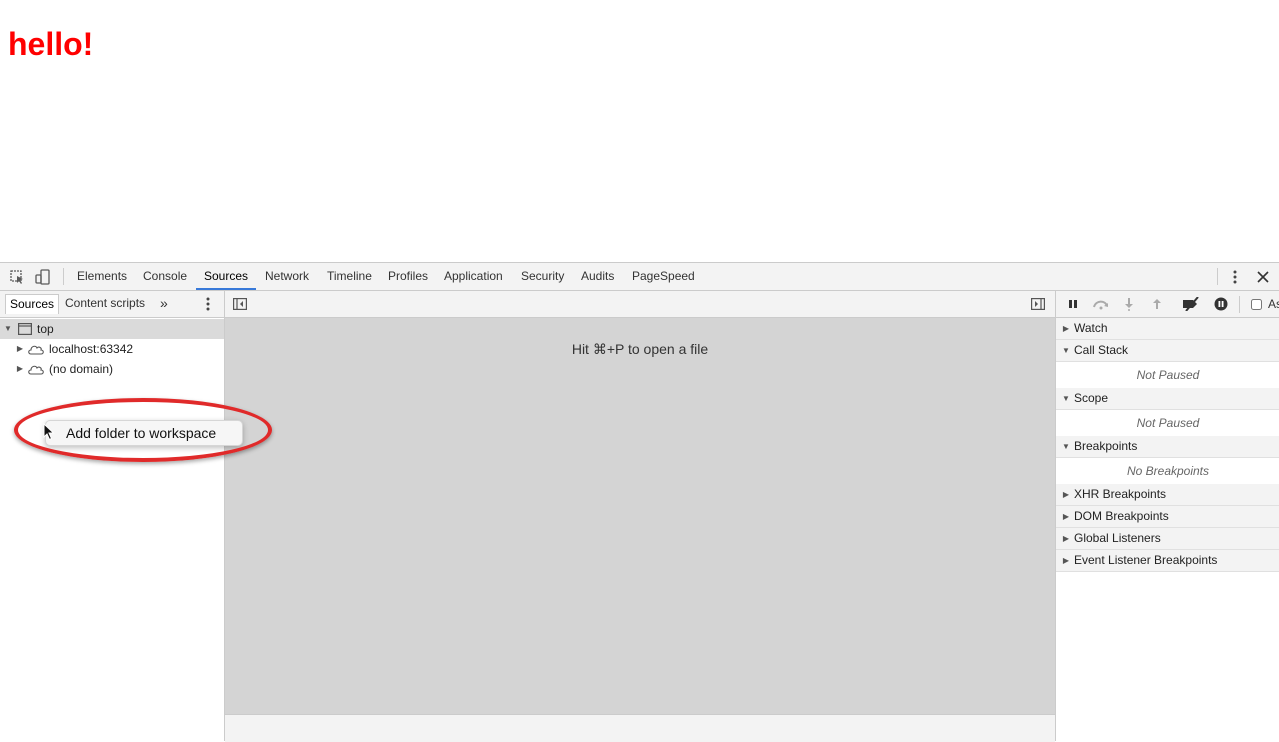 The height and width of the screenshot is (742, 1279). Describe the element at coordinates (287, 276) in the screenshot. I see `tab-network: Network` at that location.